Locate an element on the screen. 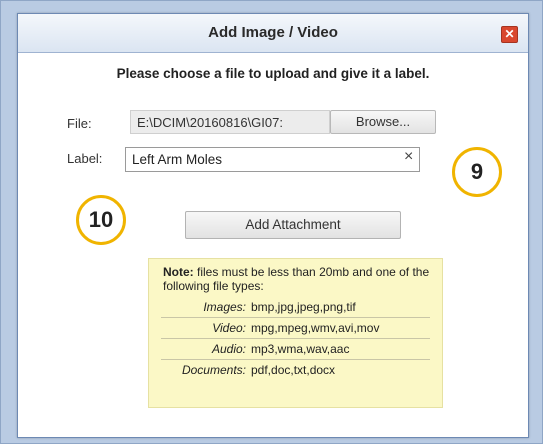  file-type-row: Images: bmp,jpg,jpeg,png,tif is located at coordinates (295, 307).